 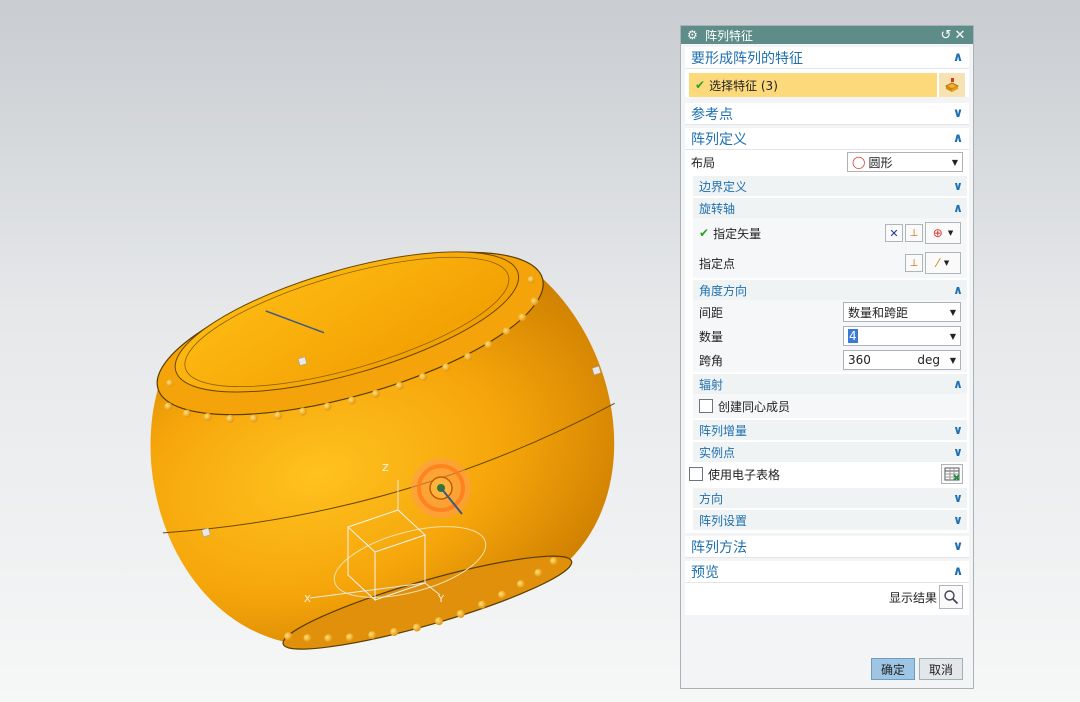 I want to click on dialog-footer: 确定 取消, so click(x=917, y=669).